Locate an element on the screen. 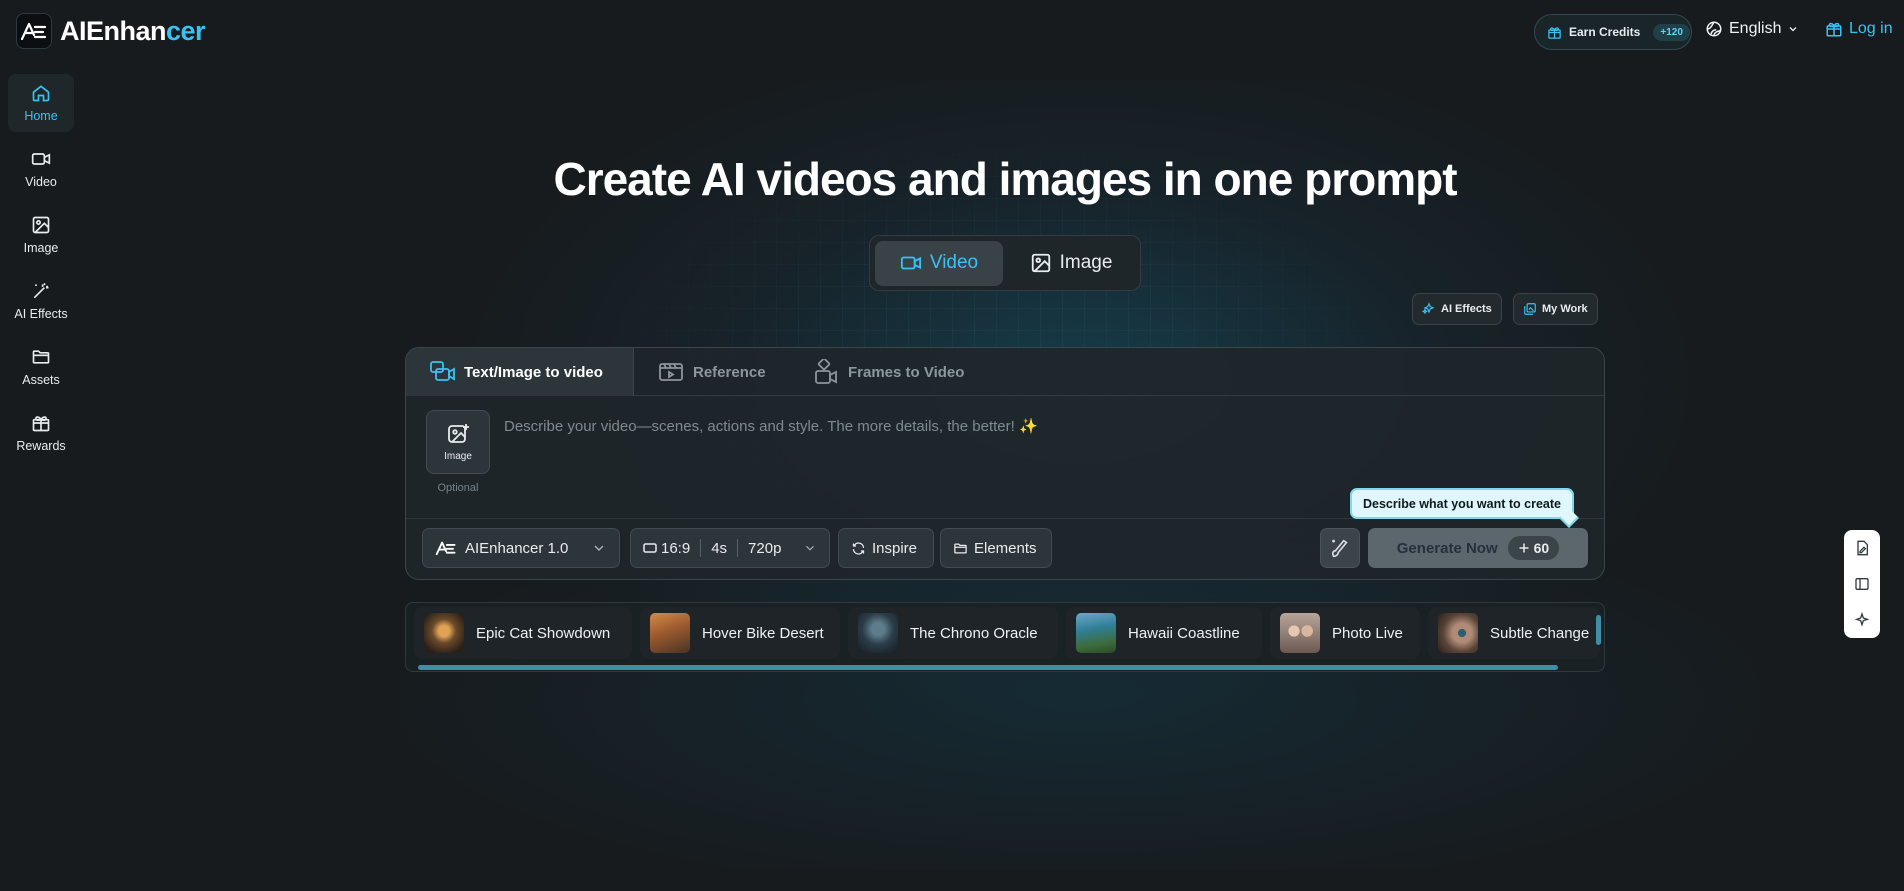 The width and height of the screenshot is (1904, 891). model-selector: AIEnhancer 1.0 is located at coordinates (521, 548).